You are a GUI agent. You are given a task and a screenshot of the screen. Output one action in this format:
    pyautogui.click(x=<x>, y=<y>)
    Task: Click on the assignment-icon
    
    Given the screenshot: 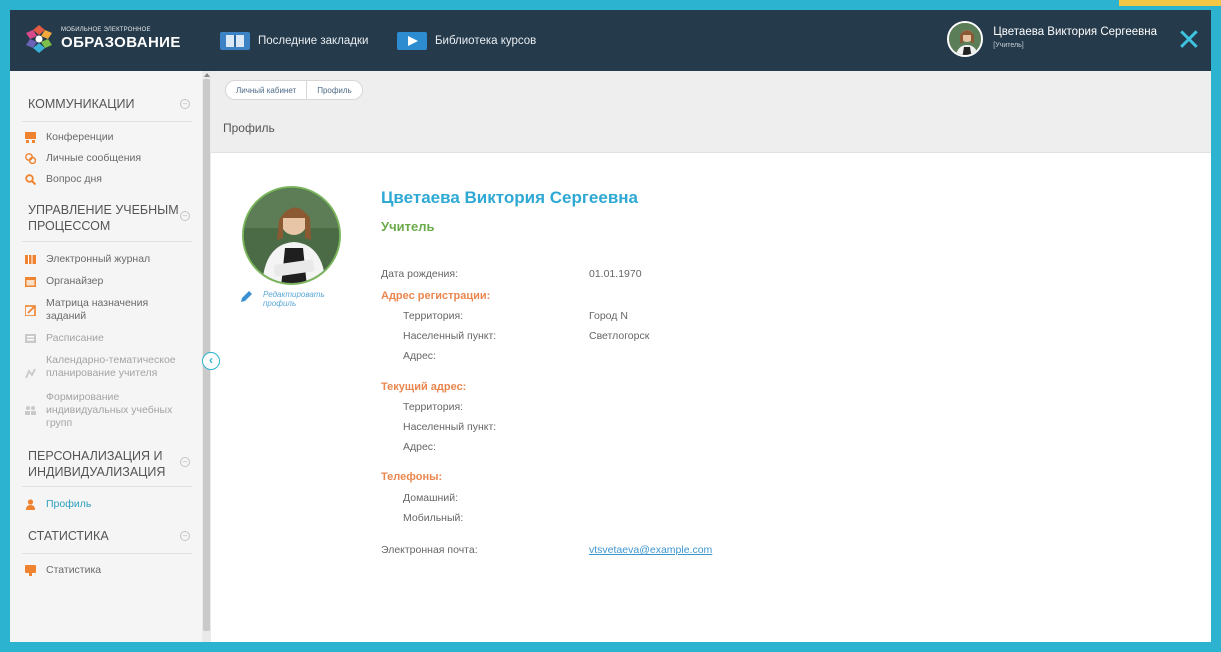 What is the action you would take?
    pyautogui.click(x=30, y=310)
    